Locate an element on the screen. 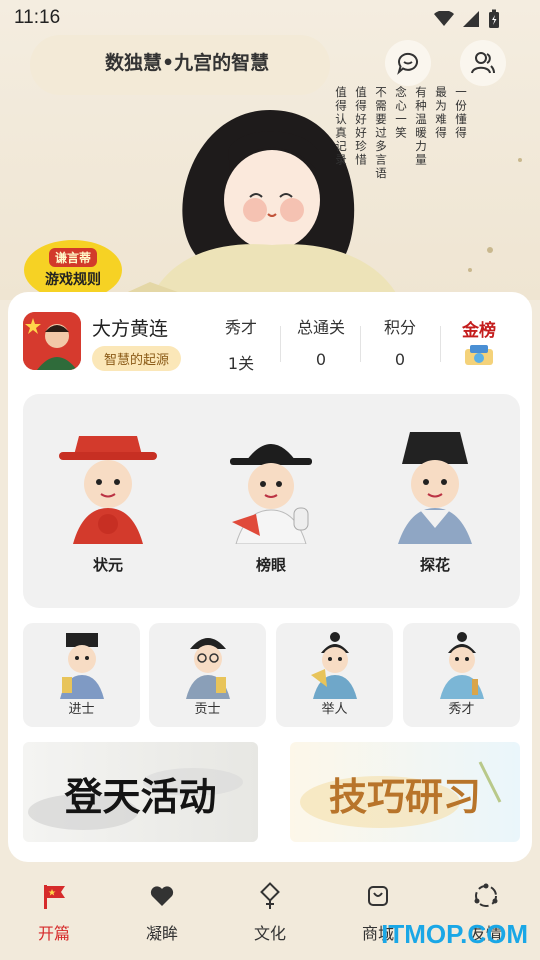 This screenshot has height=960, width=540. rank-label: 贡士 is located at coordinates (207, 709).